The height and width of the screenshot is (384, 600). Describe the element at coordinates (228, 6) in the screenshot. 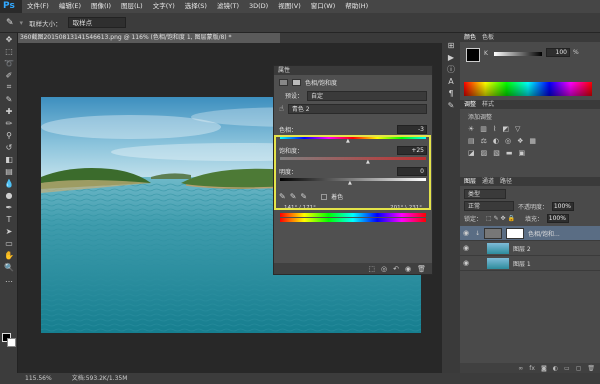

I see `menu-filter: 滤镜(T)` at that location.